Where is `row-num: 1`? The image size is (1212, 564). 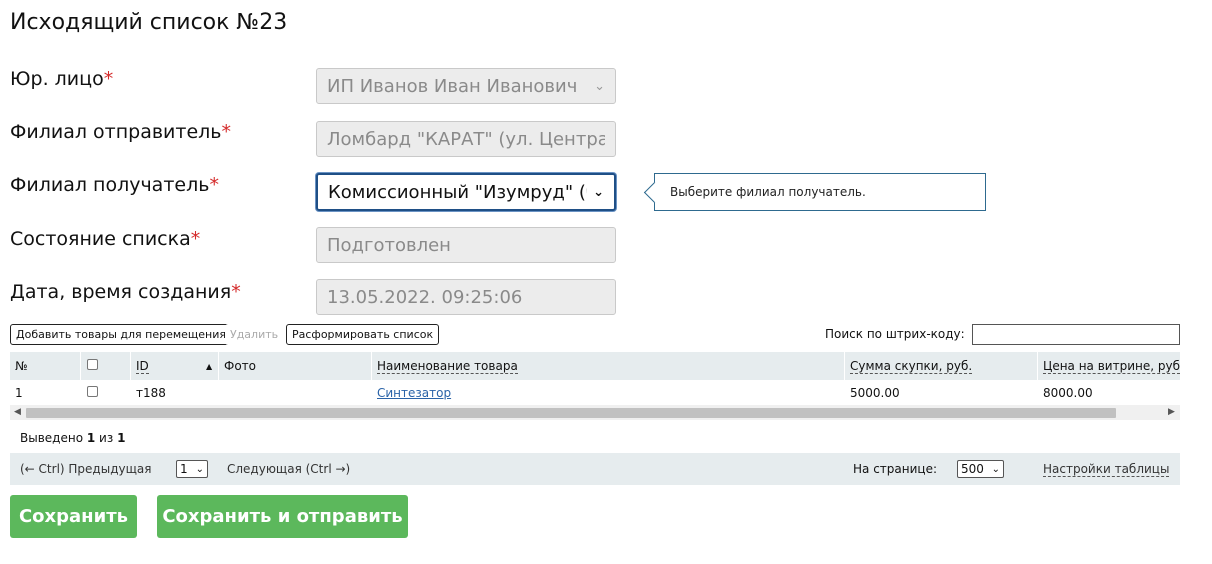
row-num: 1 is located at coordinates (19, 393).